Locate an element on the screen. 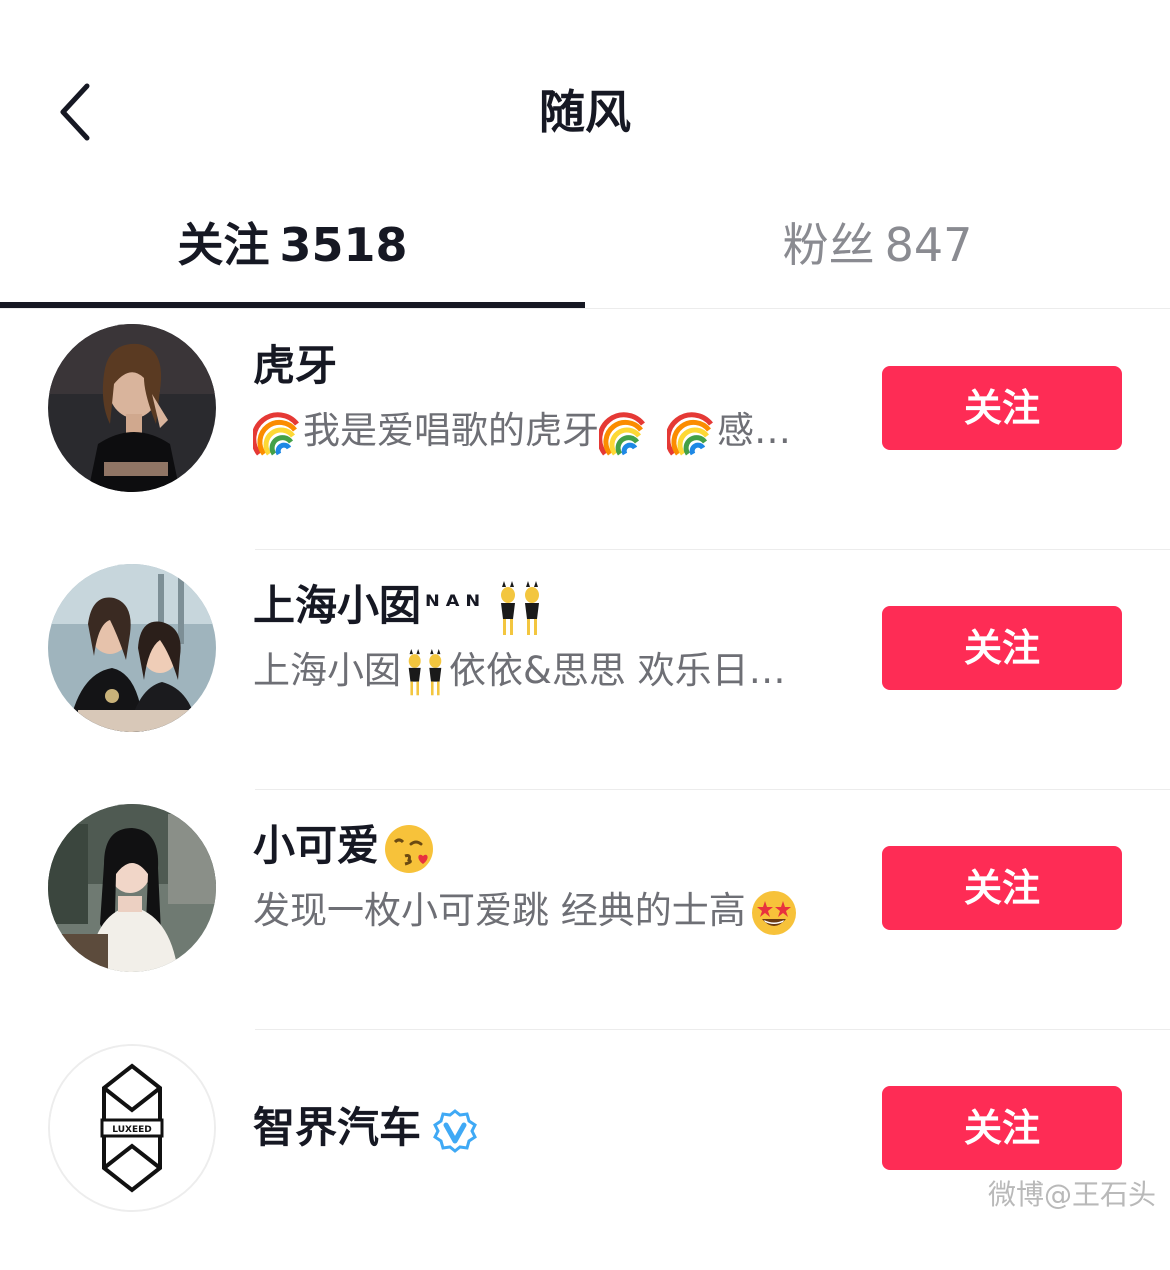  verified-badge-icon is located at coordinates (455, 1130).